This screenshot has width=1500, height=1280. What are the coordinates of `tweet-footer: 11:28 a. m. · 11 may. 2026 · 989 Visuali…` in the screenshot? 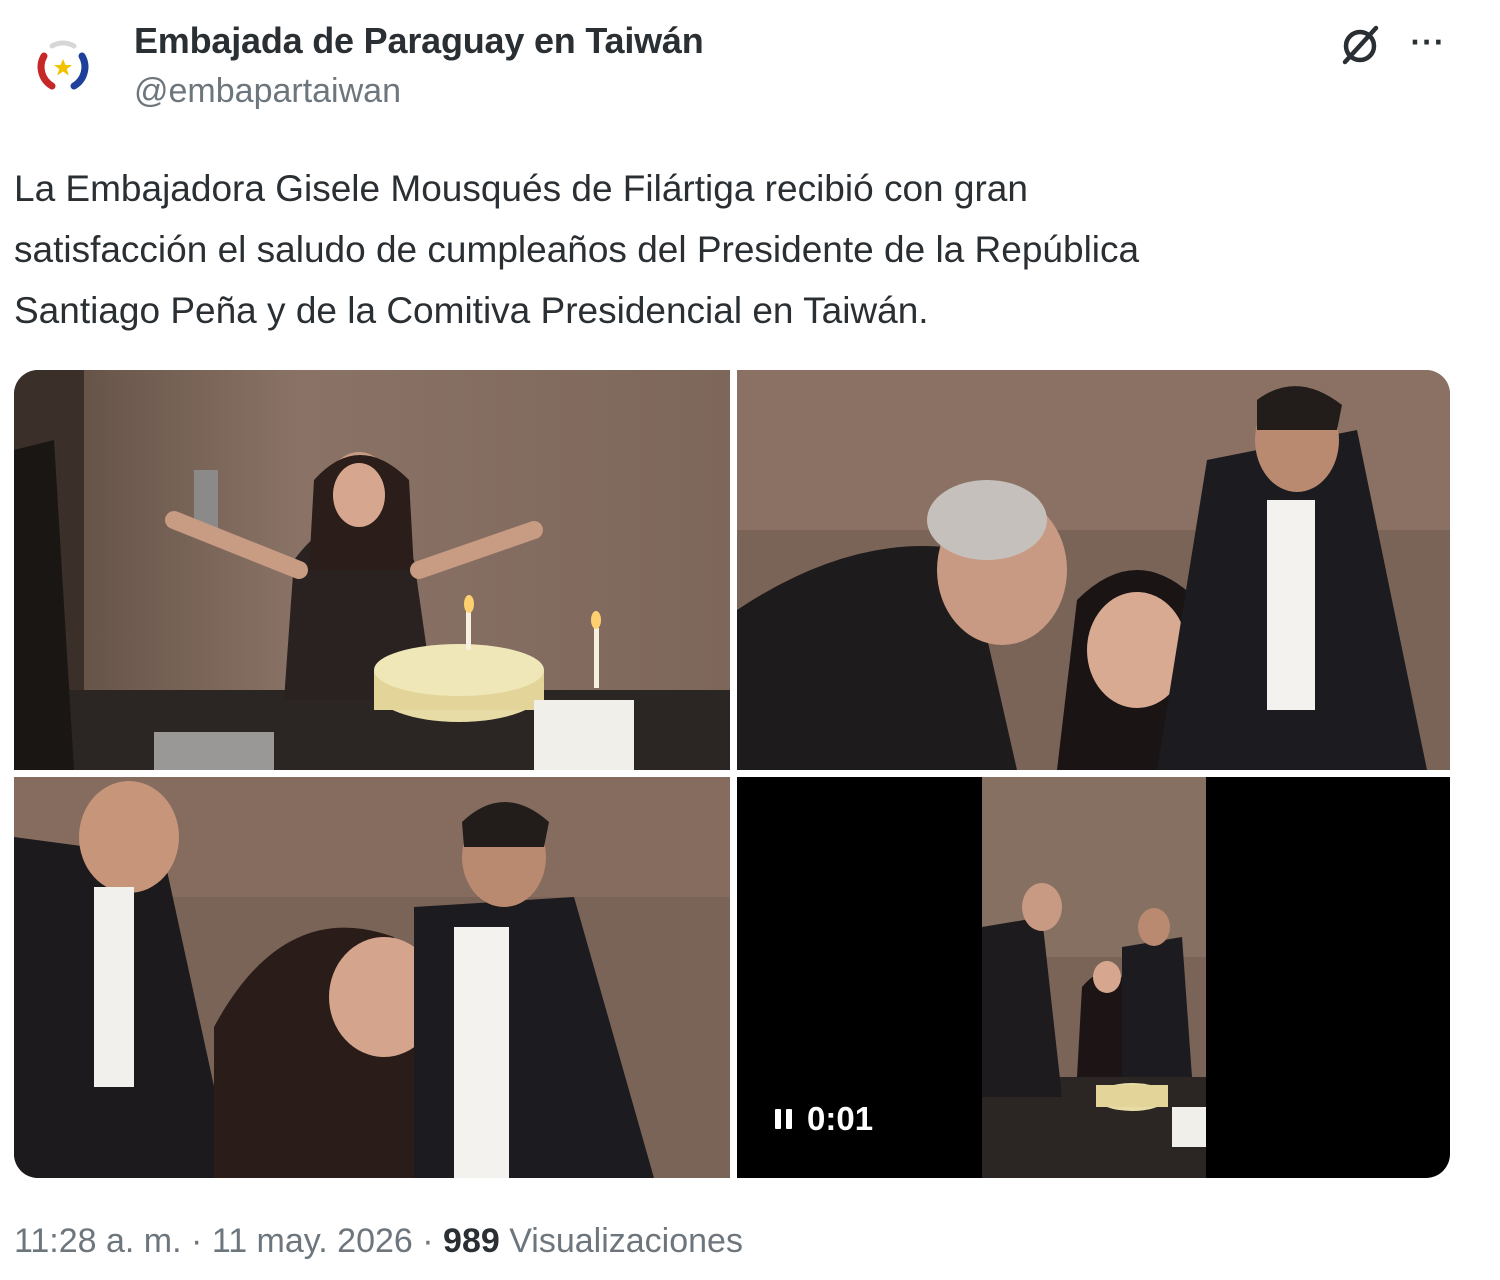 It's located at (378, 1241).